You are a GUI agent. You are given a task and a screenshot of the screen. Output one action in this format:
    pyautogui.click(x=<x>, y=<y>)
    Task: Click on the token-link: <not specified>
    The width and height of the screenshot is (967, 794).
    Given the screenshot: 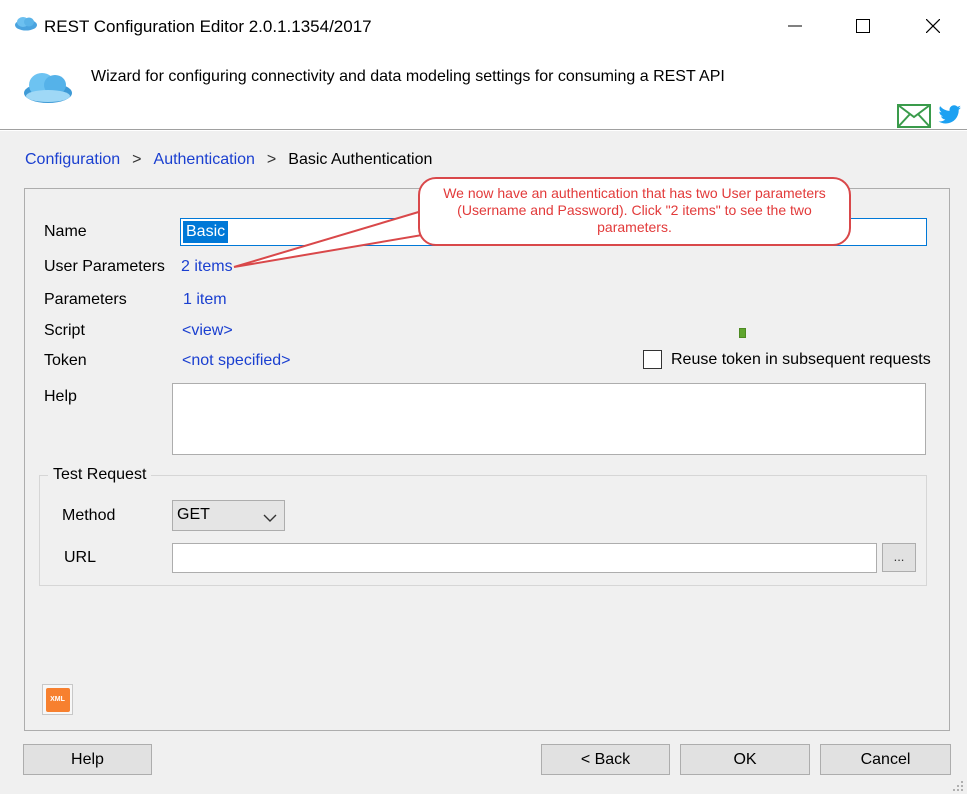 What is the action you would take?
    pyautogui.click(x=236, y=361)
    